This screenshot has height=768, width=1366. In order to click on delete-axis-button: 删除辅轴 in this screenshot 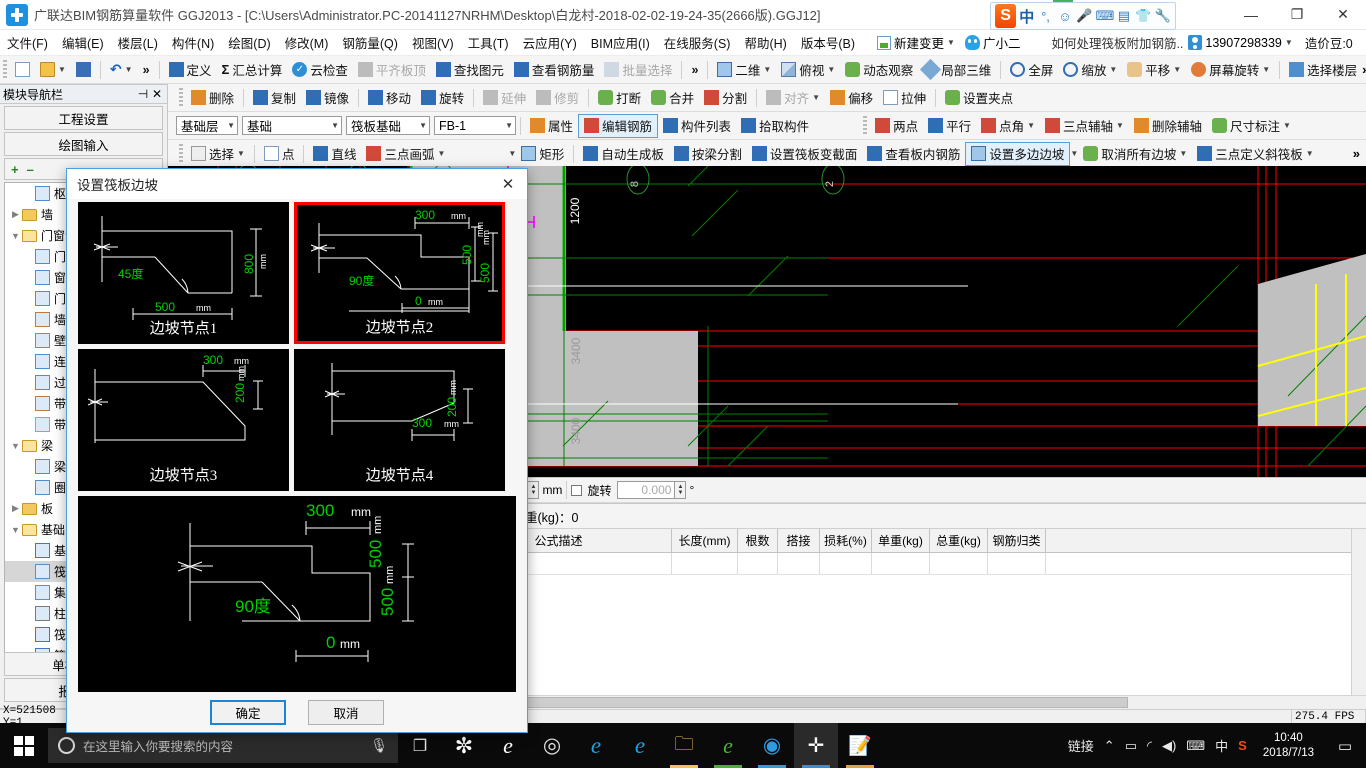, I will do `click(1168, 126)`.